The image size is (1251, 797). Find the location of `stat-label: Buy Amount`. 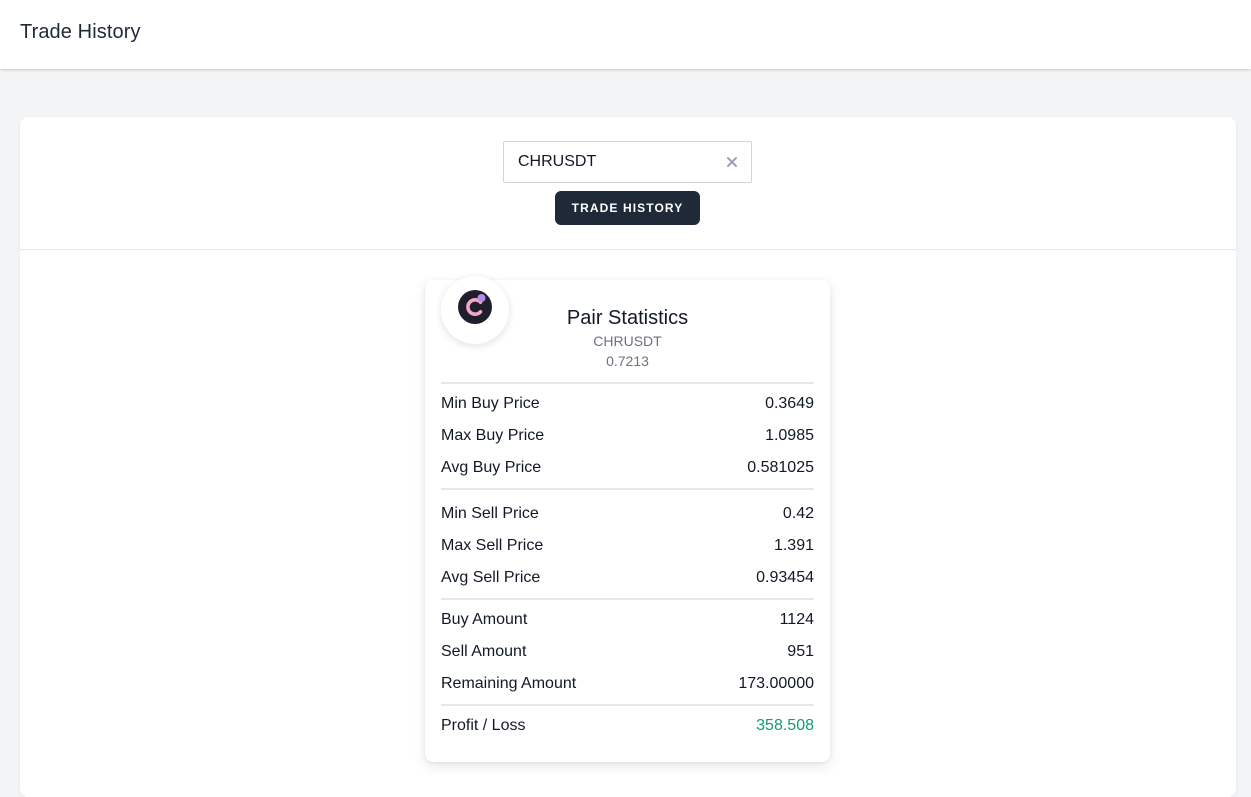

stat-label: Buy Amount is located at coordinates (484, 619).